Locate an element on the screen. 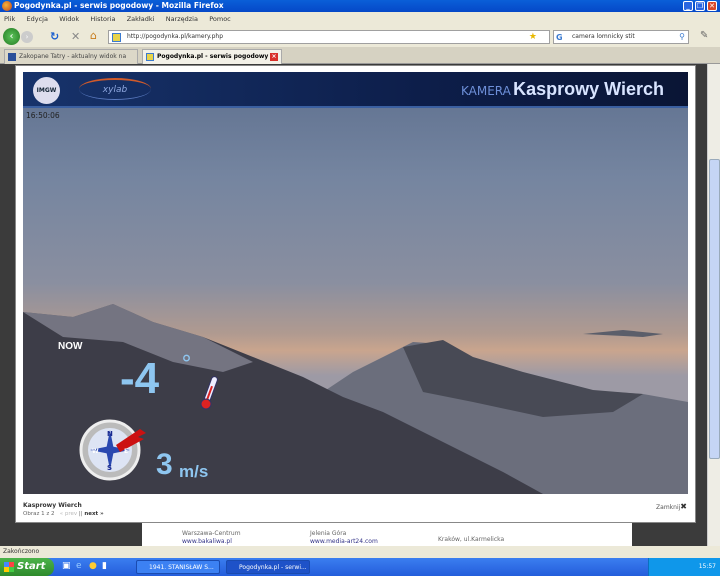  timestamp: 16:50:06 is located at coordinates (43, 115).